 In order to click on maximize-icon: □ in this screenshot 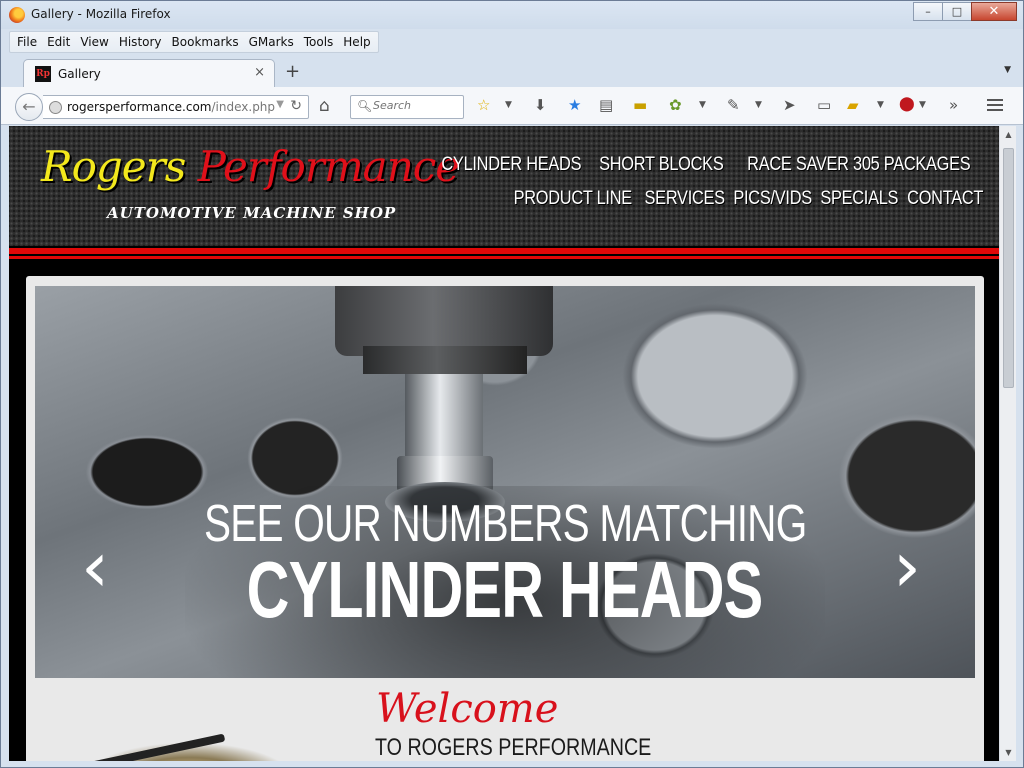, I will do `click(957, 11)`.